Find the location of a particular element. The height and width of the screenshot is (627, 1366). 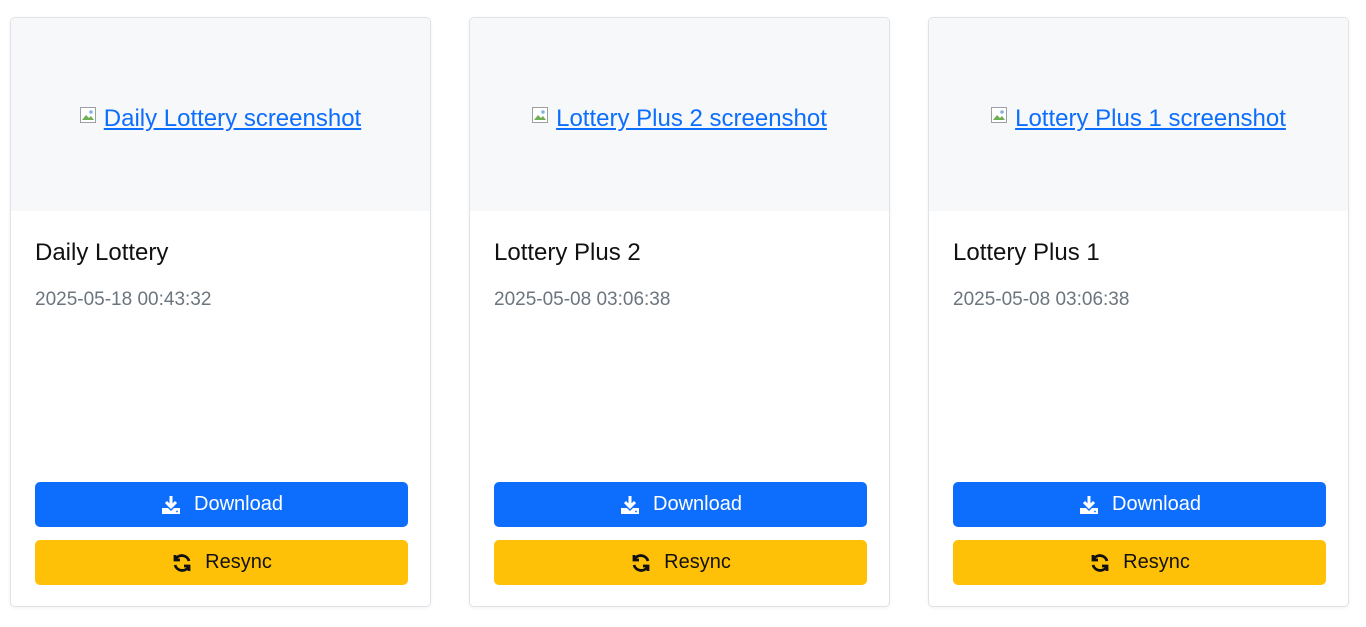

card-title: Lottery Plus 2 is located at coordinates (567, 252).